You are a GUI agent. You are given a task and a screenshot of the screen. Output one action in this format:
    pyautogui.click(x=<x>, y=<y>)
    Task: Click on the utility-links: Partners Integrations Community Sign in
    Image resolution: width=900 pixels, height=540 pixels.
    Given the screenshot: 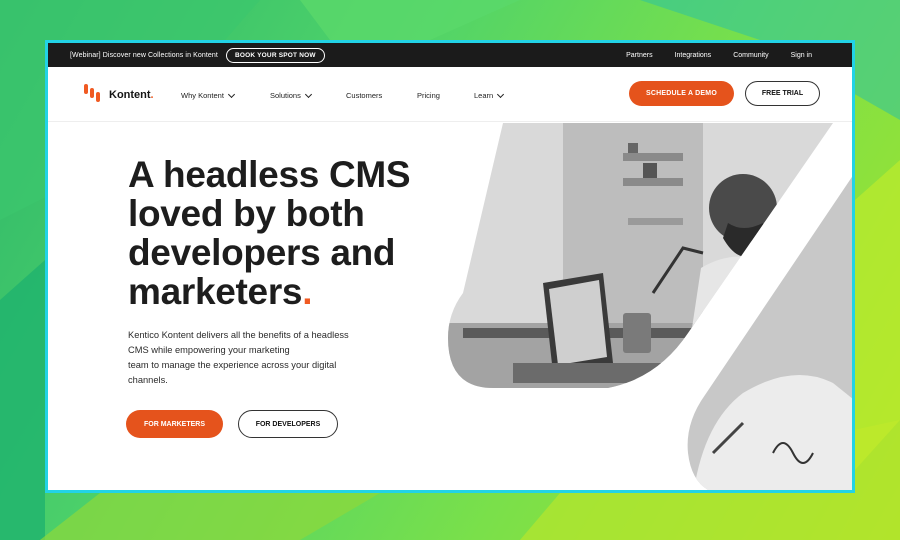 What is the action you would take?
    pyautogui.click(x=719, y=55)
    